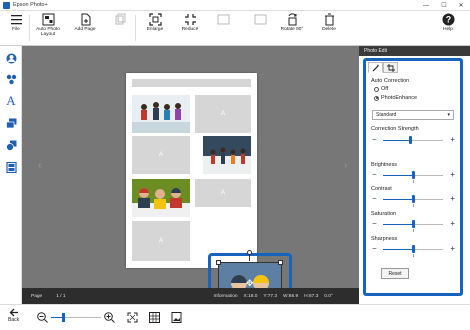 The height and width of the screenshot is (330, 470). What do you see at coordinates (218, 262) in the screenshot?
I see `resize-handle-tl` at bounding box center [218, 262].